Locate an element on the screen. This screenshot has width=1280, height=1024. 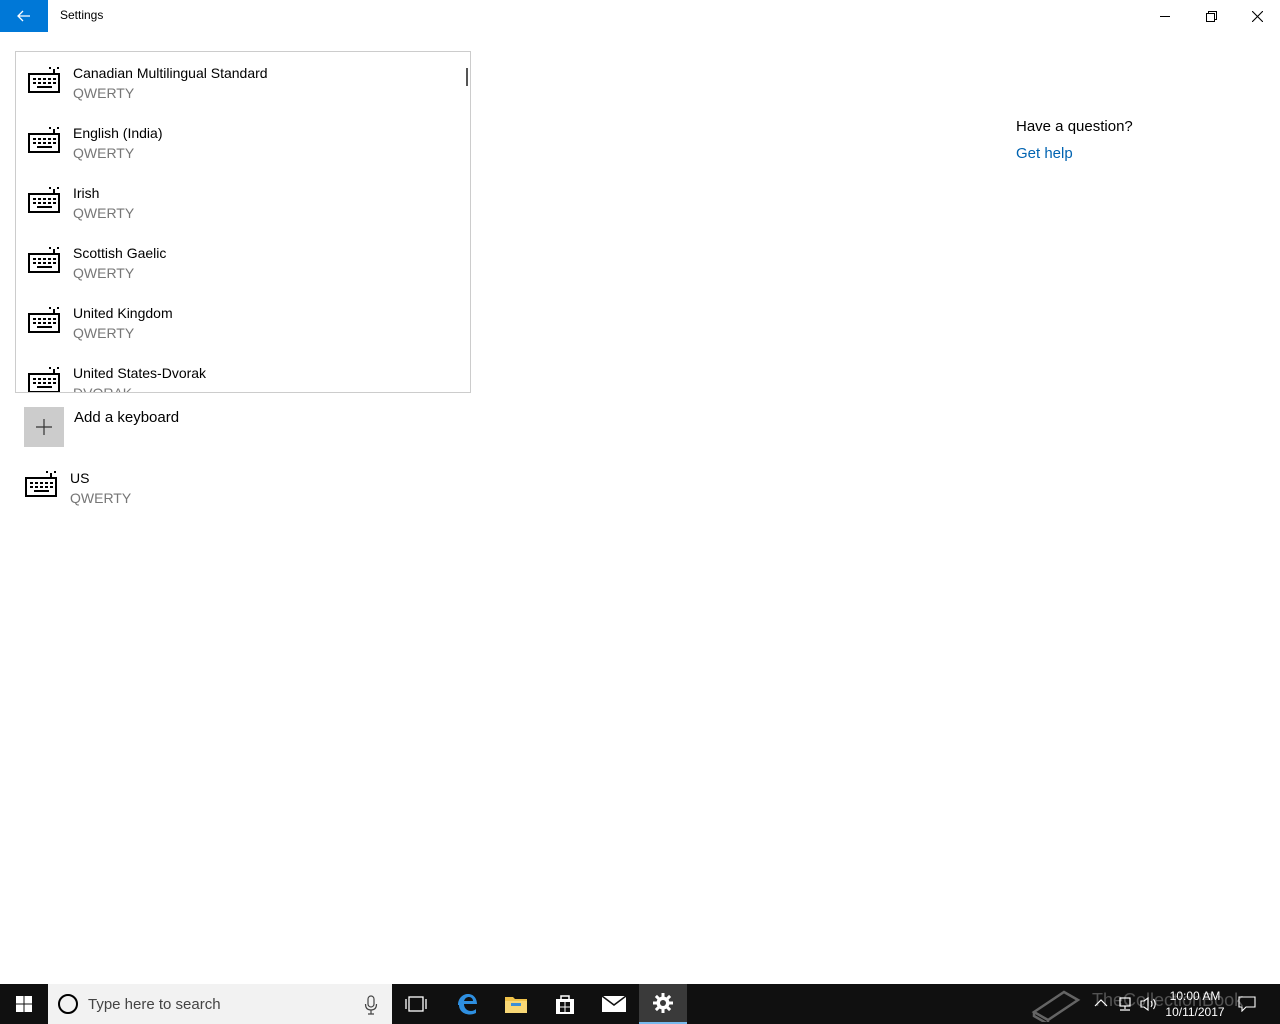
minimize-button is located at coordinates (1165, 16).